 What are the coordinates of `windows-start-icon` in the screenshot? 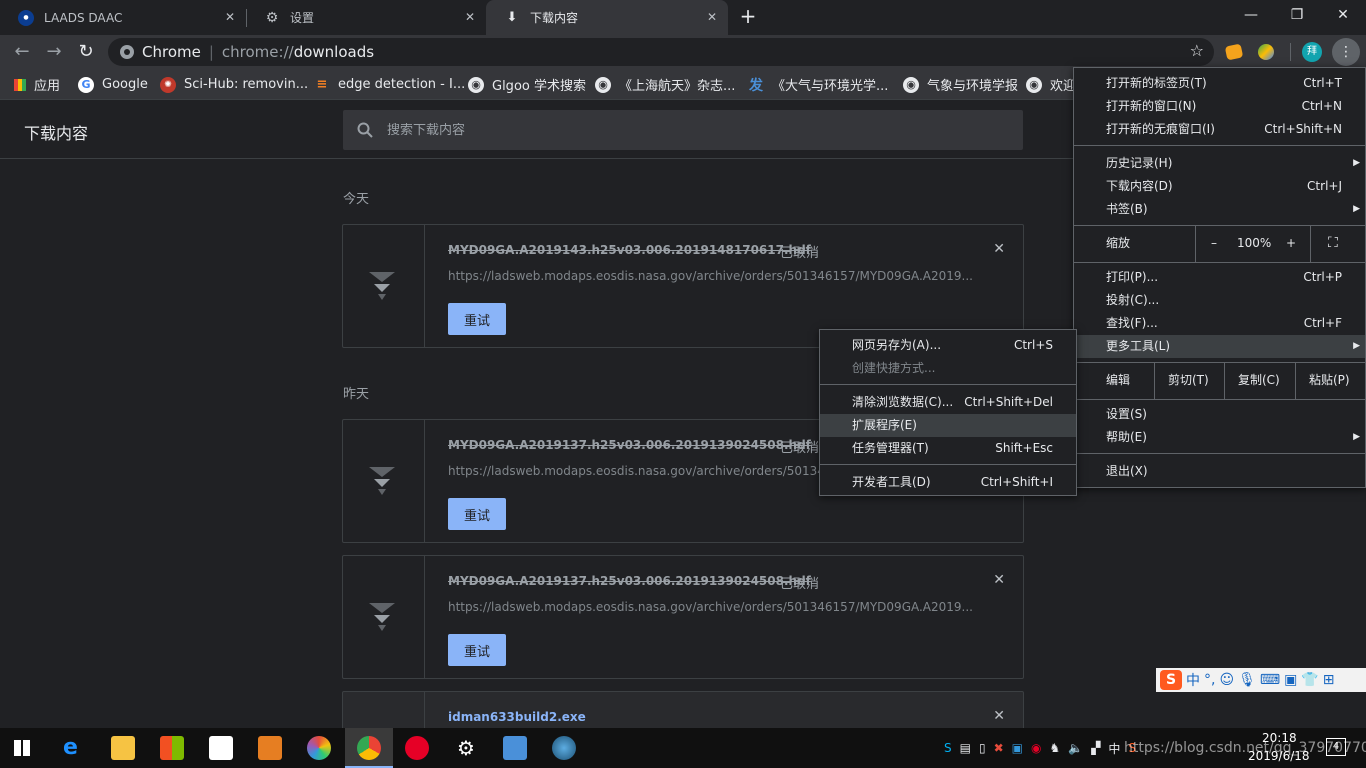 It's located at (22, 748).